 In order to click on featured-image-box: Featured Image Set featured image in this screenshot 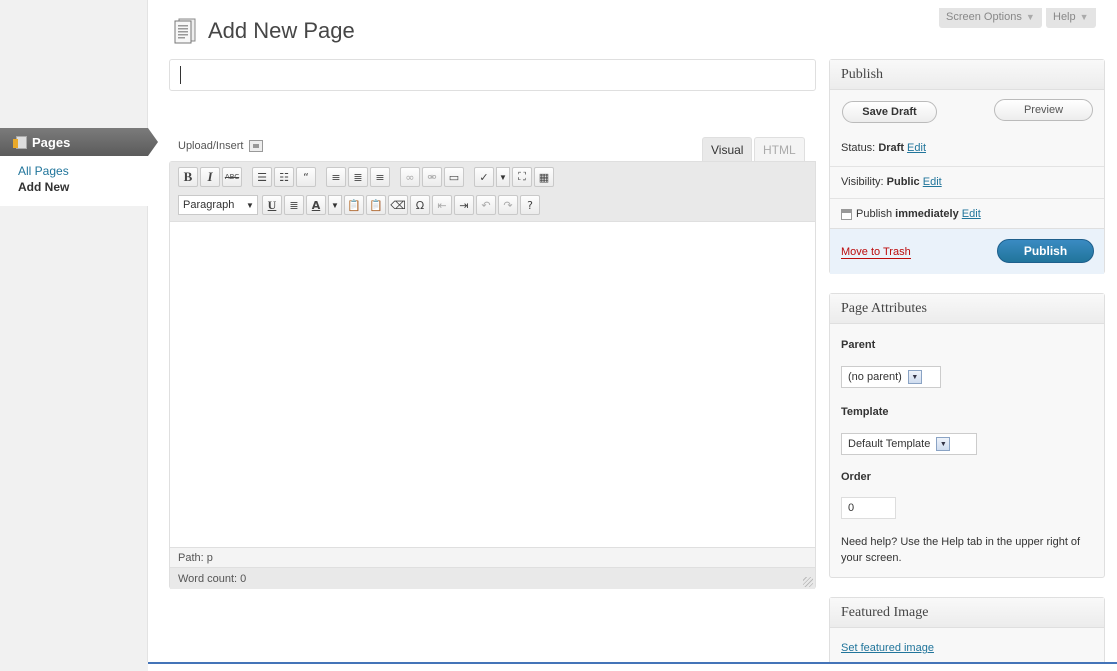, I will do `click(967, 632)`.